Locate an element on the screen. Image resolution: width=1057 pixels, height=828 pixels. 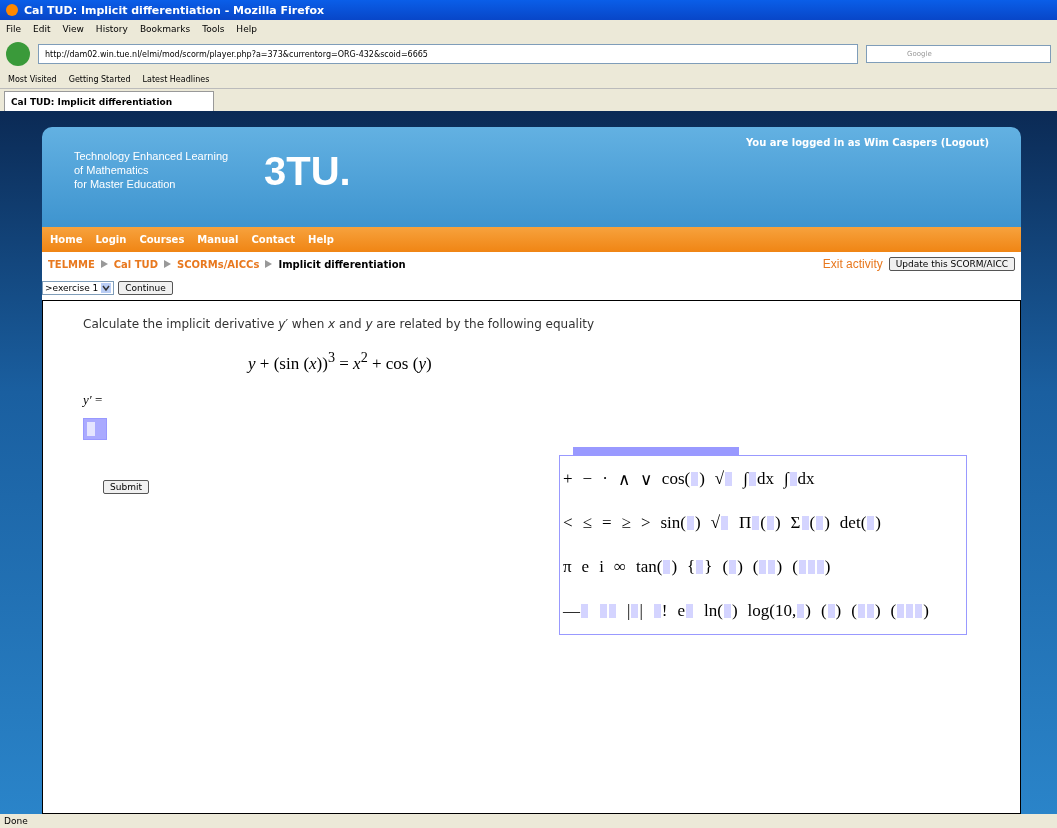
answer-field is located at coordinates (95, 428).